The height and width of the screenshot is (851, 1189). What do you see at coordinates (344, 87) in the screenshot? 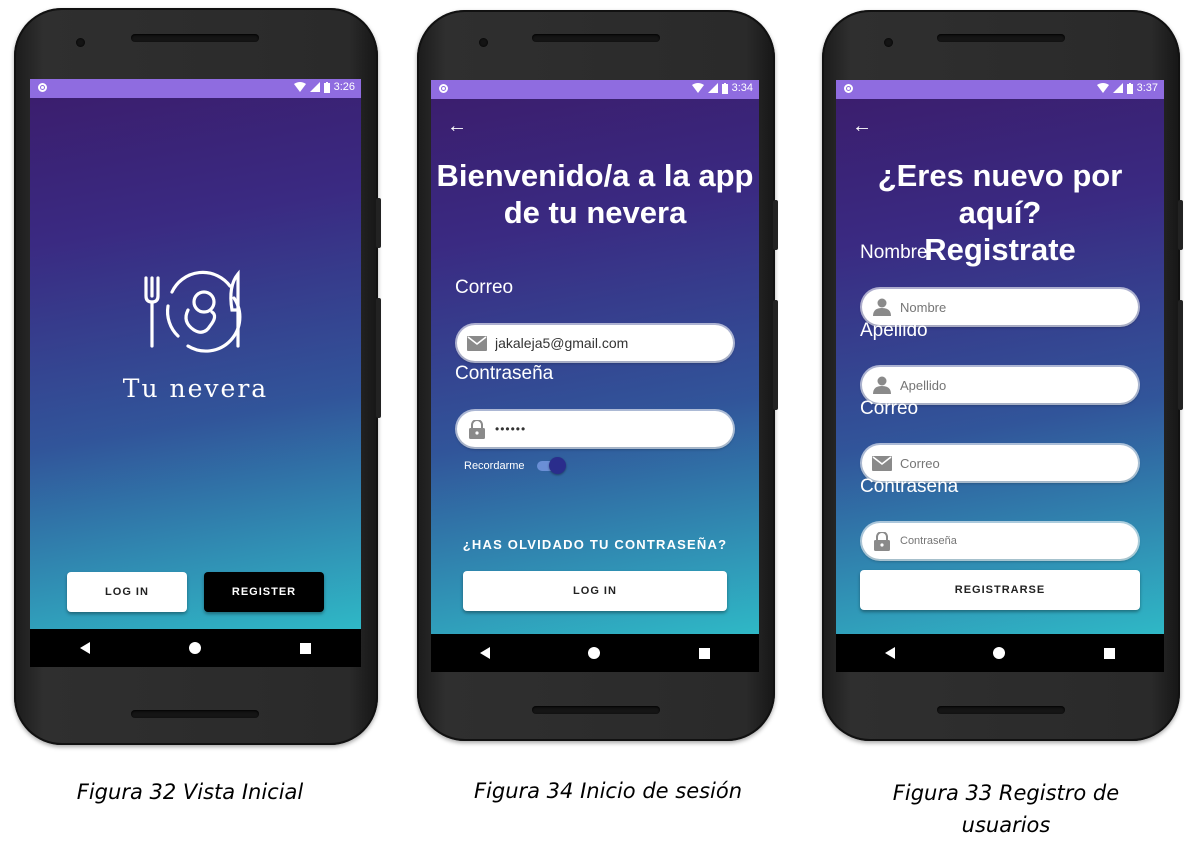
I see `status-time: 3:26` at bounding box center [344, 87].